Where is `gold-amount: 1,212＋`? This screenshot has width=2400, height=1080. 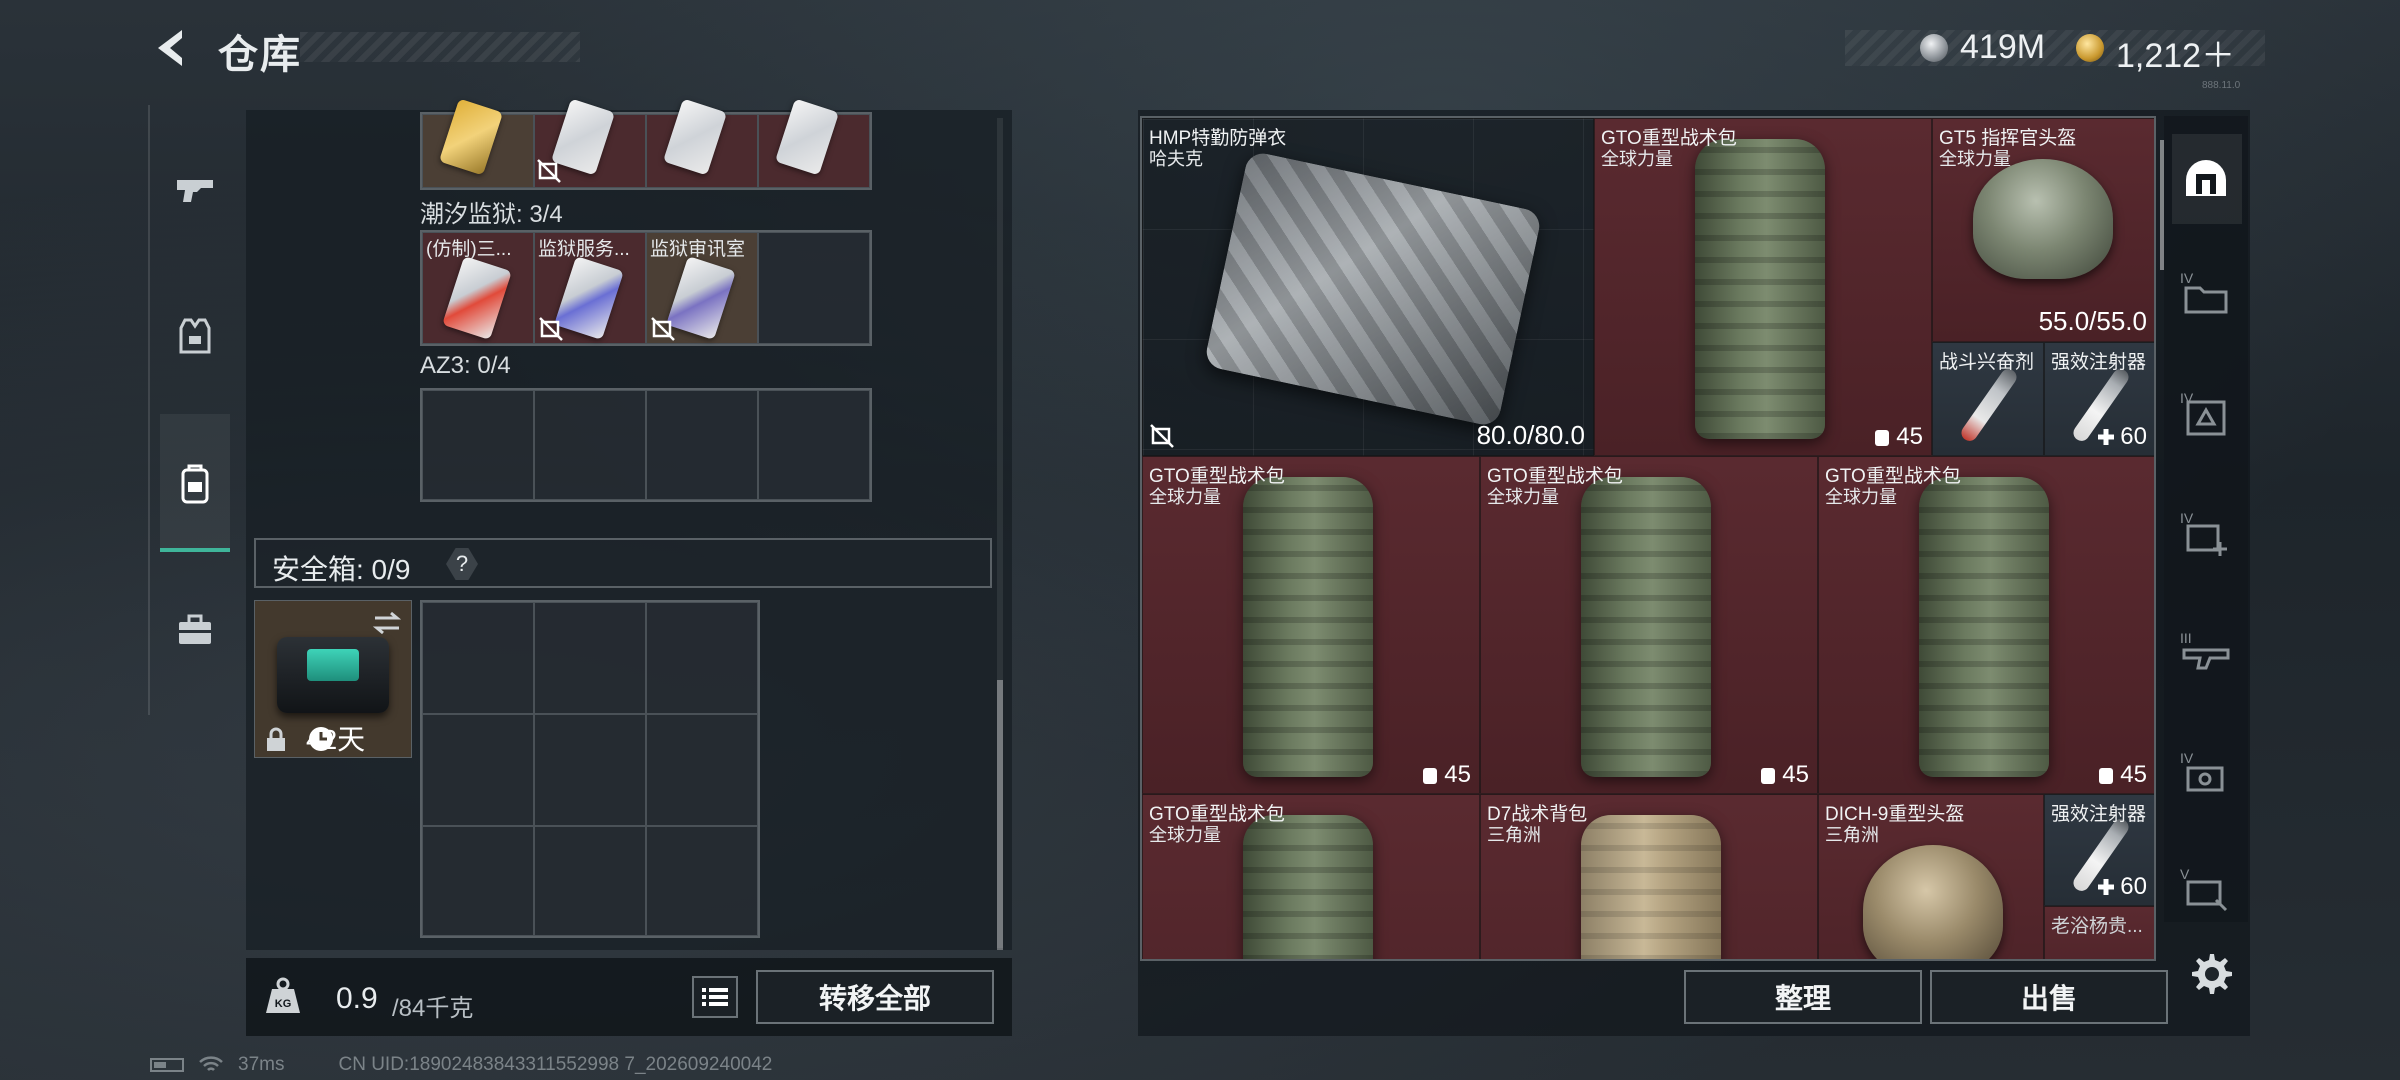
gold-amount: 1,212＋ is located at coordinates (2175, 52).